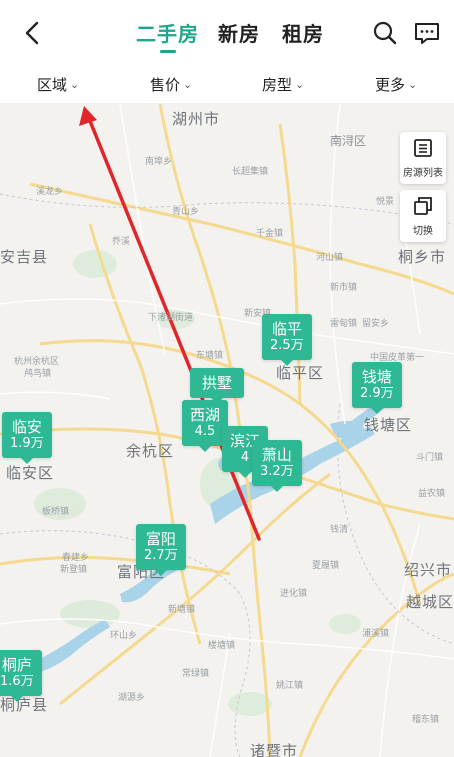 This screenshot has width=454, height=757. I want to click on town-label: 钱清, so click(339, 530).